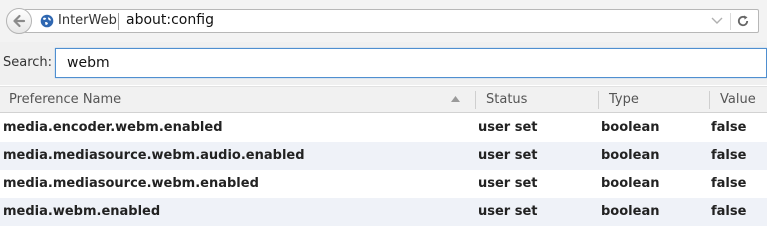 This screenshot has height=242, width=767. What do you see at coordinates (131, 183) in the screenshot?
I see `preference-name: media.mediasource.webm.enabled` at bounding box center [131, 183].